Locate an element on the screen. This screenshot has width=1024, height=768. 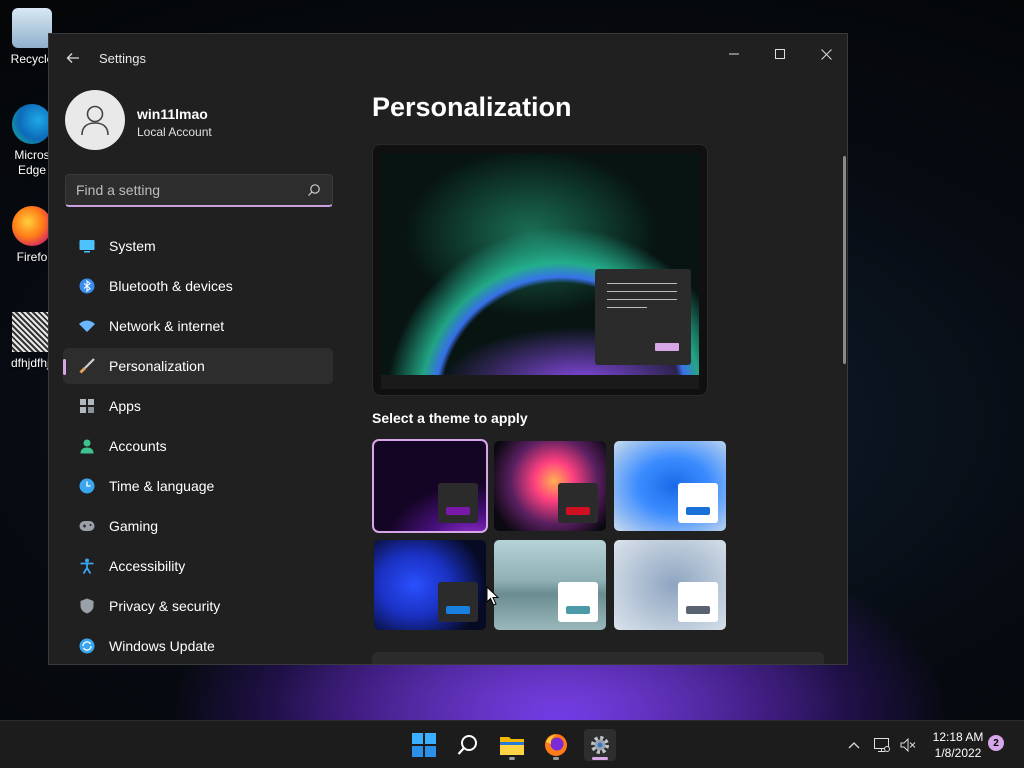
file-explorer-icon is located at coordinates (512, 746).